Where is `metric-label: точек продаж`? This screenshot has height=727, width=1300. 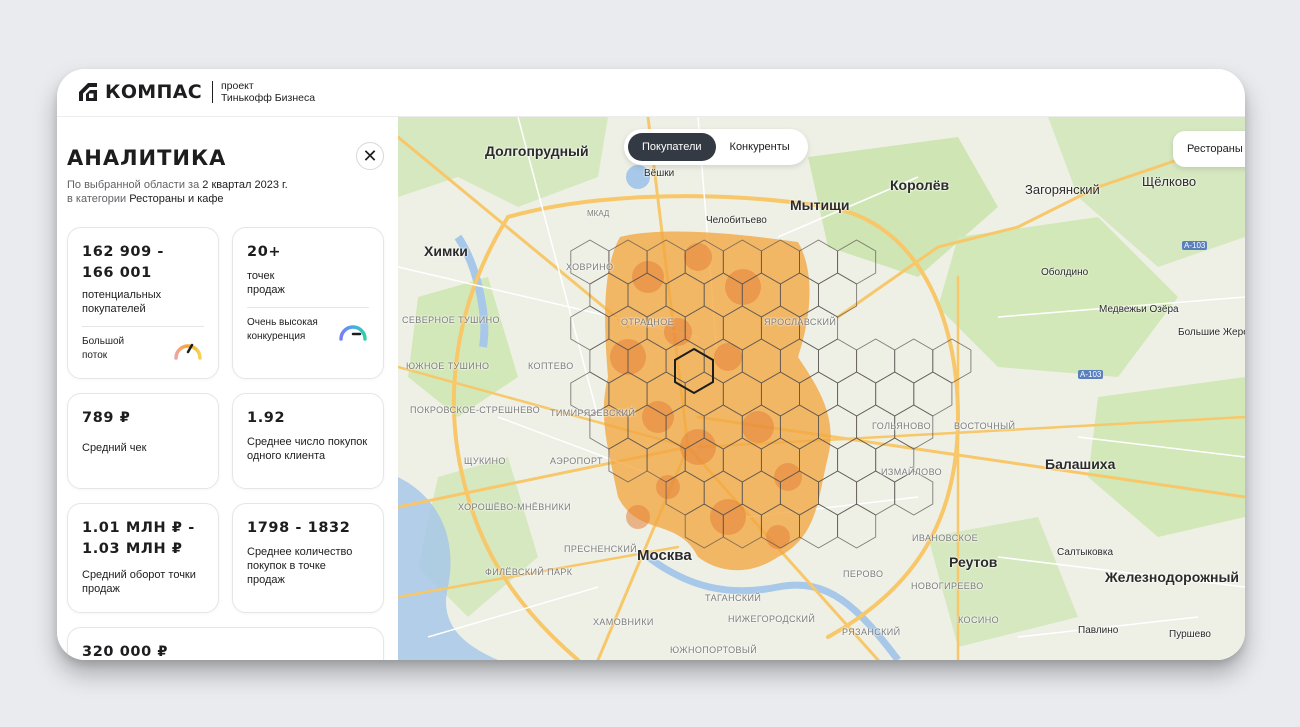 metric-label: точек продаж is located at coordinates (266, 283).